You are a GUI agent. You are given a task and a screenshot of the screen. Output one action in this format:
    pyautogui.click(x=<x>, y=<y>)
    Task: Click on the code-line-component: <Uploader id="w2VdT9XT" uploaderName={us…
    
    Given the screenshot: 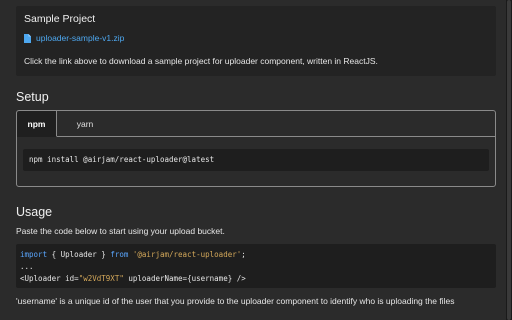 What is the action you would take?
    pyautogui.click(x=133, y=278)
    